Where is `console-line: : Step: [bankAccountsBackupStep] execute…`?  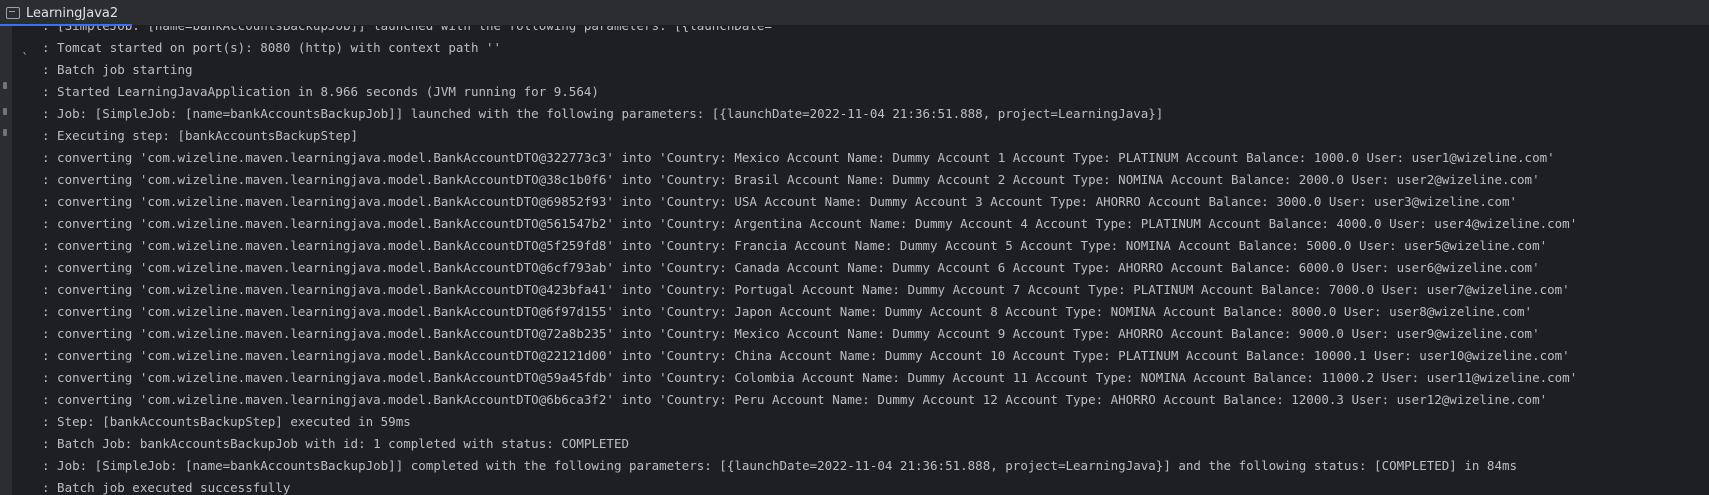 console-line: : Step: [bankAccountsBackupStep] execute… is located at coordinates (860, 422).